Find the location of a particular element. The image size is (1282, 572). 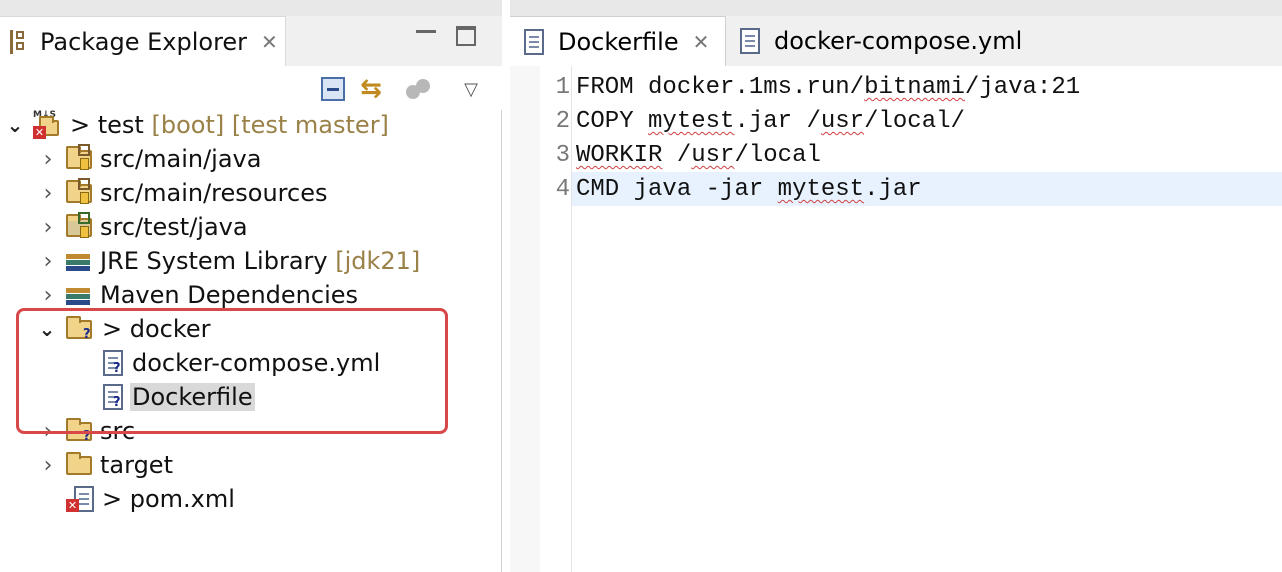

line-number: 2 is located at coordinates (562, 121).